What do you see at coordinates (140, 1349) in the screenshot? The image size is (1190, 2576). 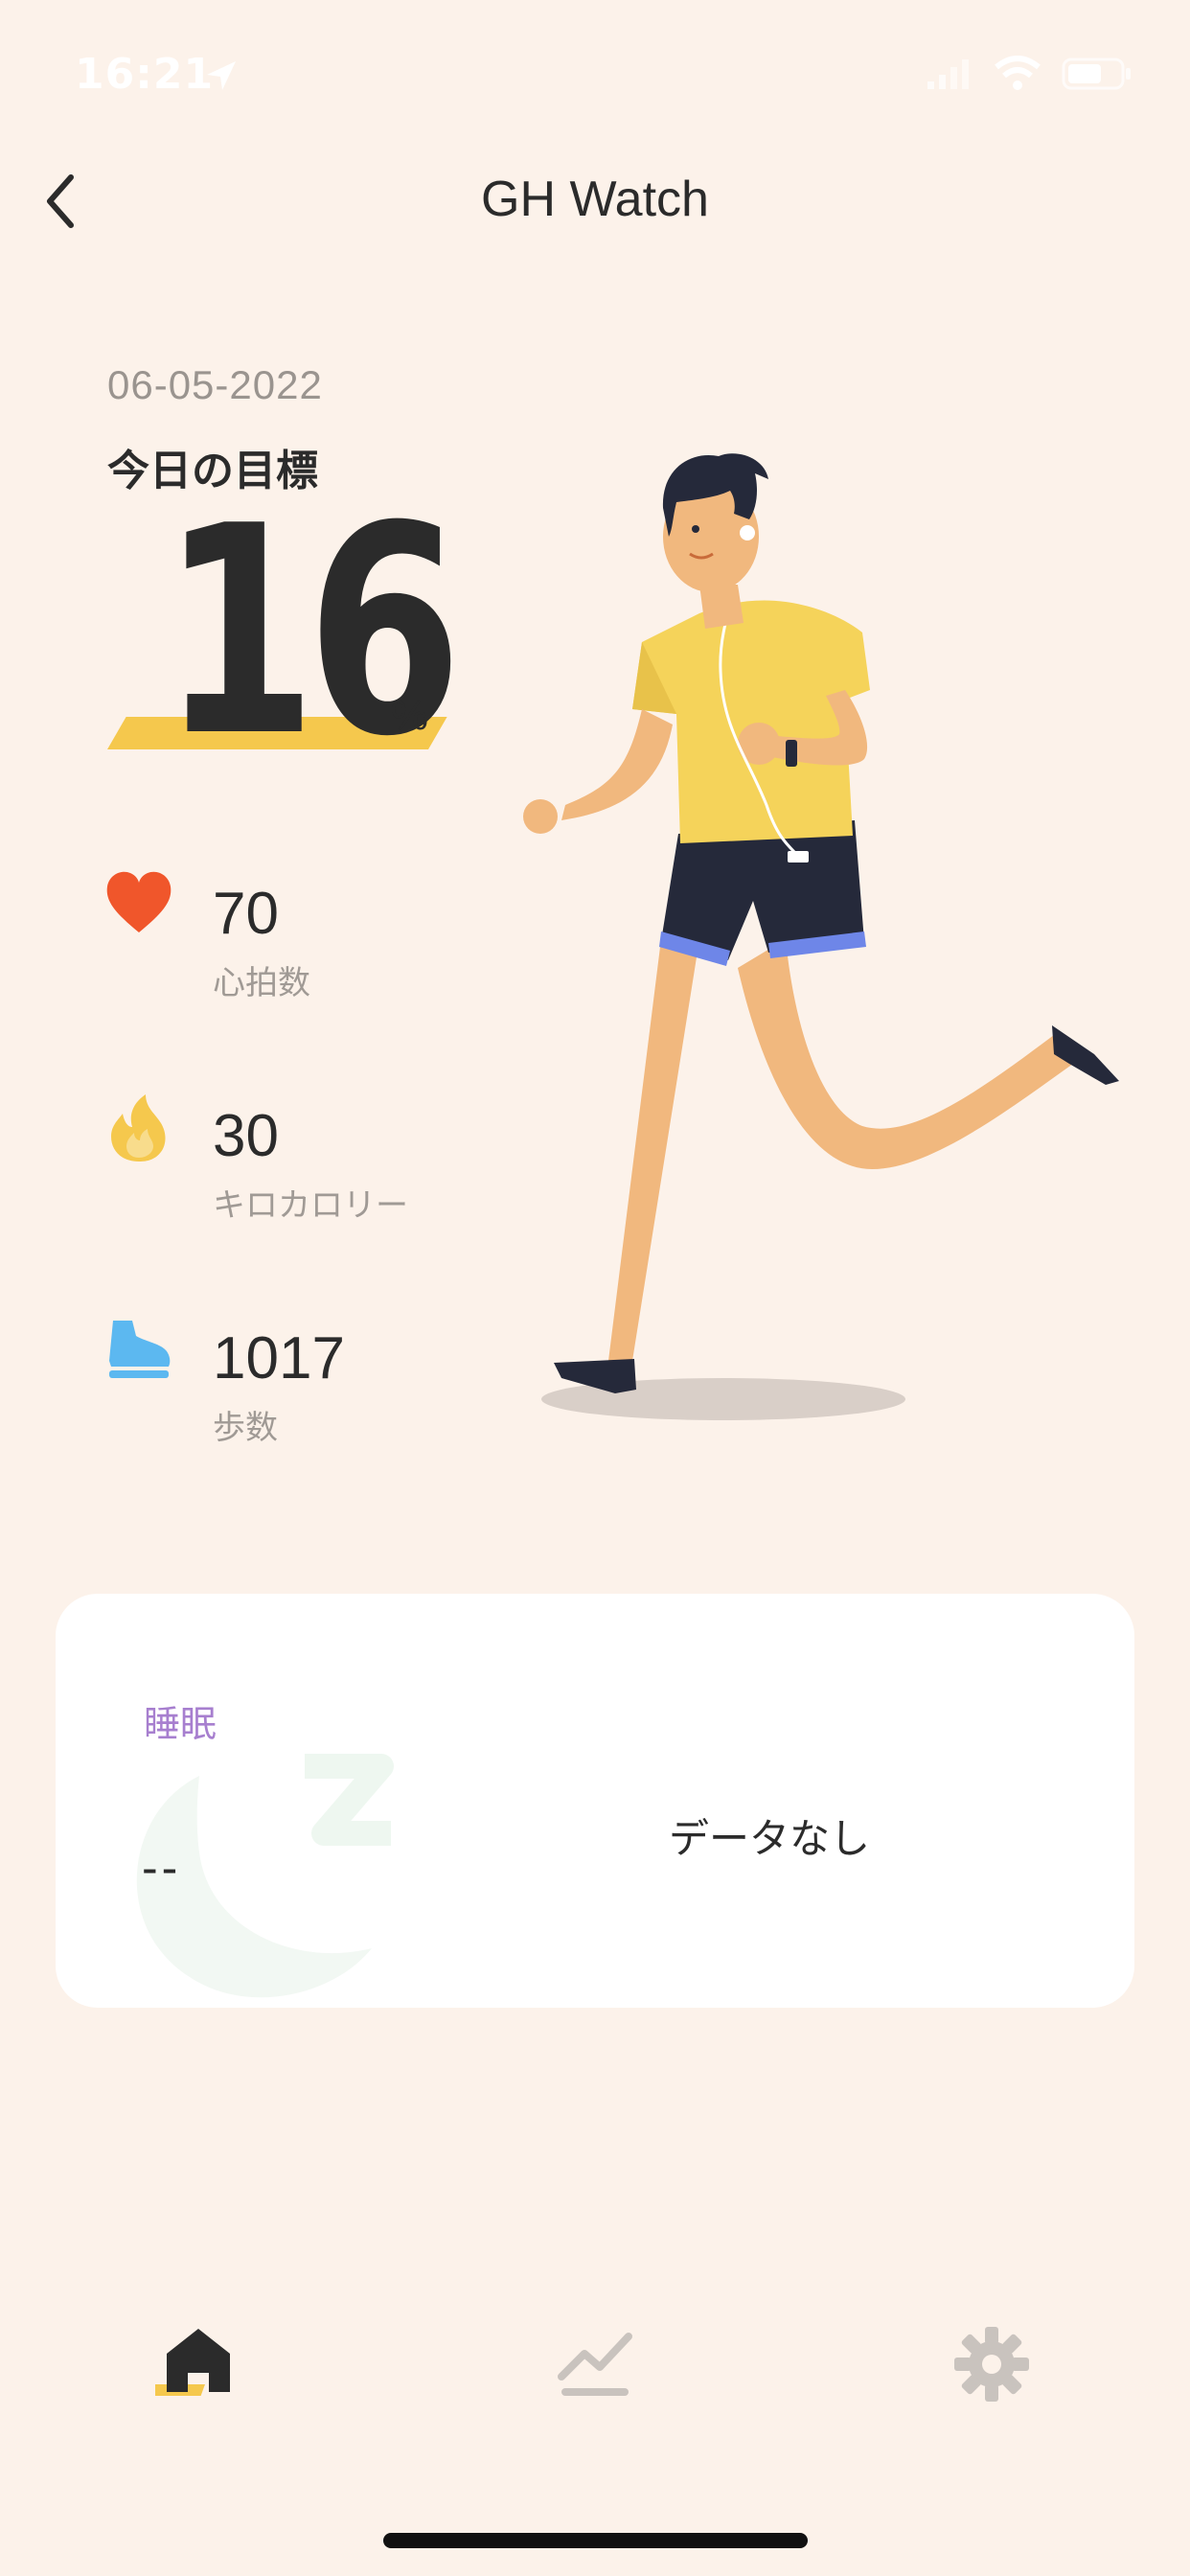 I see `shoe-icon` at bounding box center [140, 1349].